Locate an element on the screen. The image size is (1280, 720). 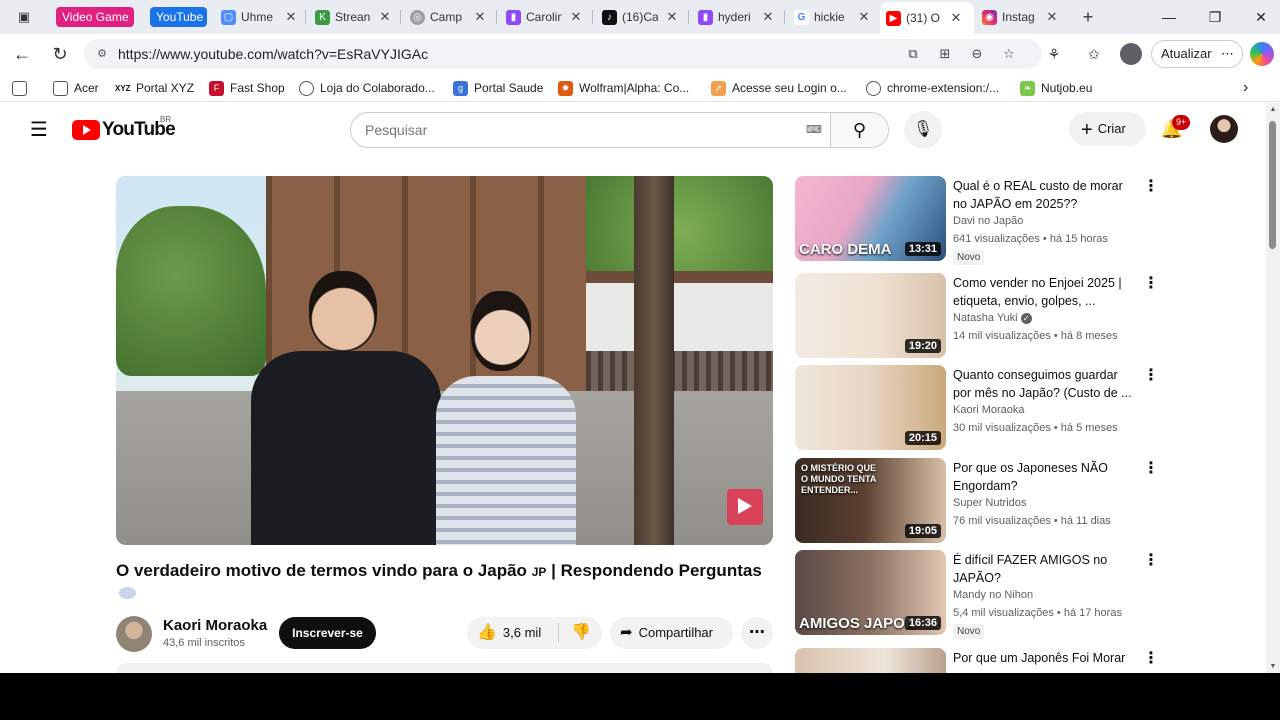
app-available-icon: ⊞ is located at coordinates (945, 54).